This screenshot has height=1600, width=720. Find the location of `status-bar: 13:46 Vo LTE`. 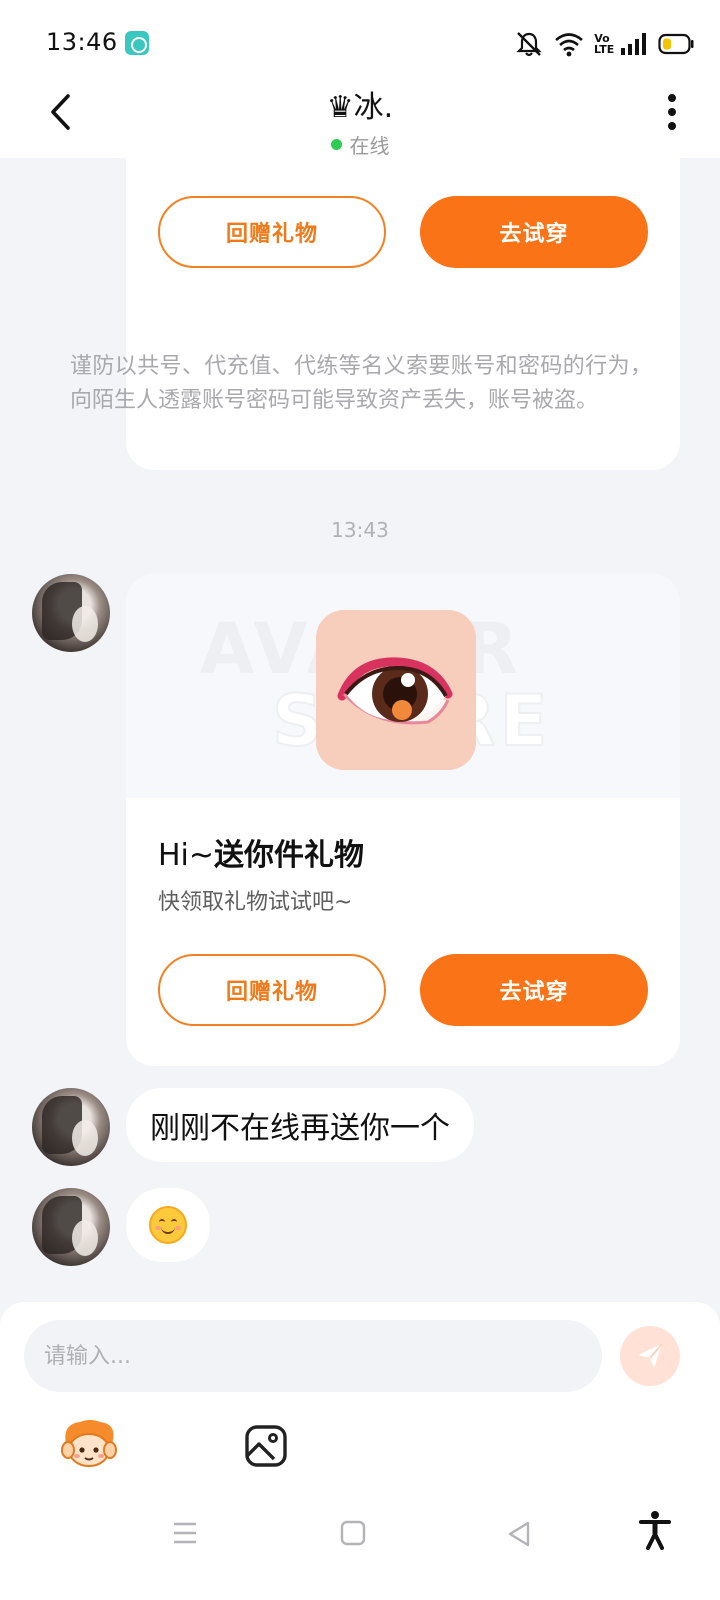

status-bar: 13:46 Vo LTE is located at coordinates (360, 38).